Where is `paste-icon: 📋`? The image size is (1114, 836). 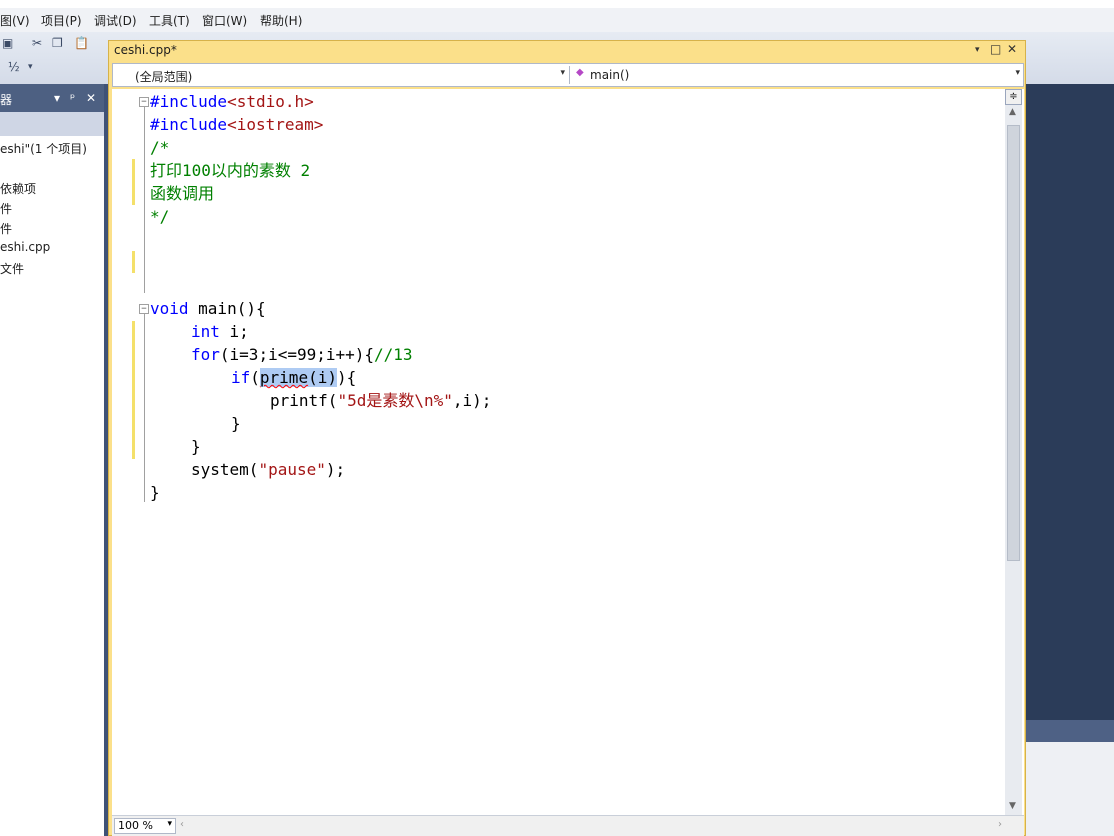
paste-icon: 📋 is located at coordinates (81, 43).